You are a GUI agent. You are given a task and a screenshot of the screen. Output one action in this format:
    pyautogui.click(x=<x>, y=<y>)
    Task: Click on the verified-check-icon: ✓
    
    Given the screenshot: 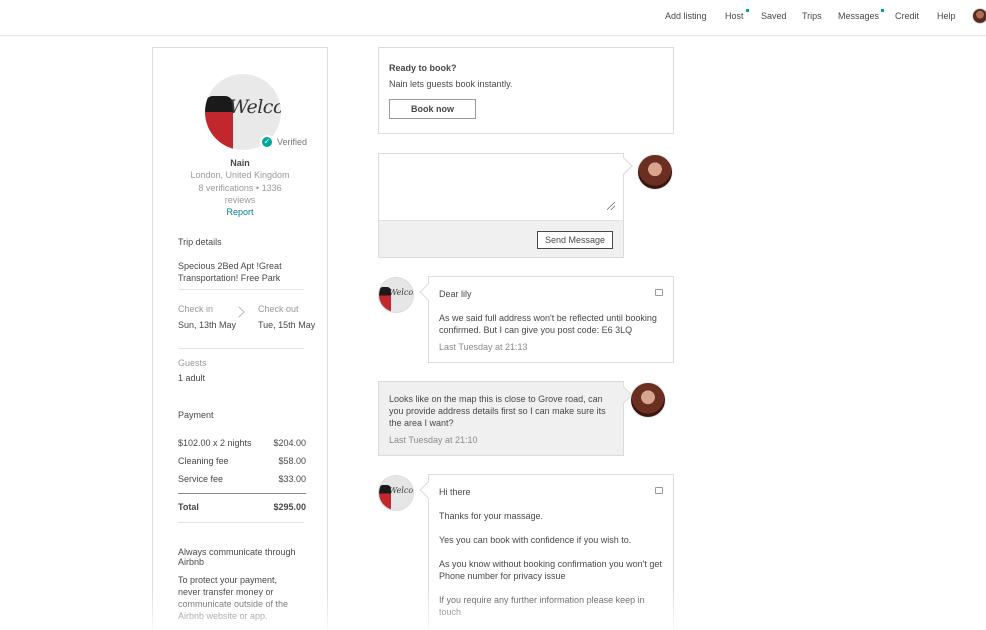 What is the action you would take?
    pyautogui.click(x=267, y=142)
    